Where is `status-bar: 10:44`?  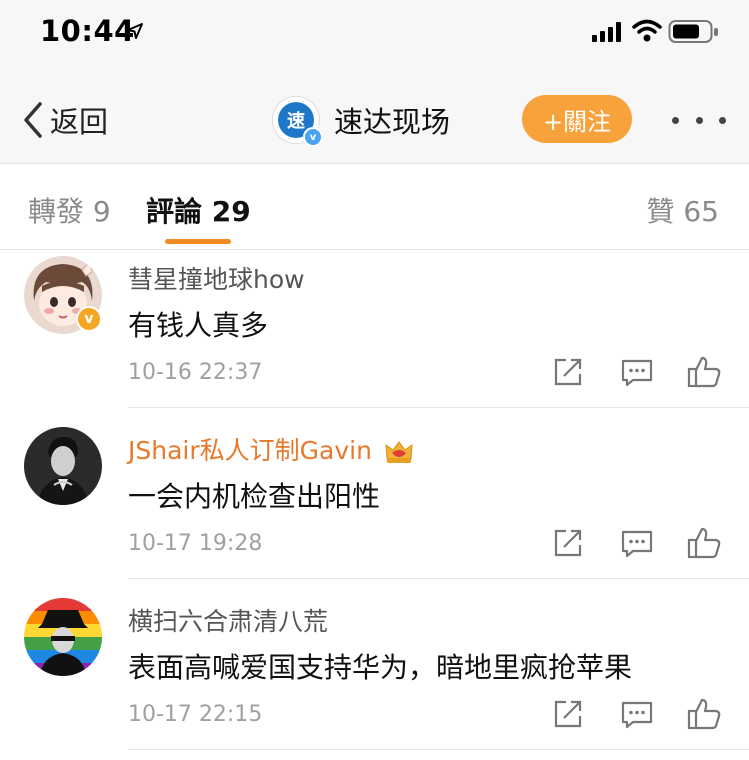
status-bar: 10:44 is located at coordinates (374, 32).